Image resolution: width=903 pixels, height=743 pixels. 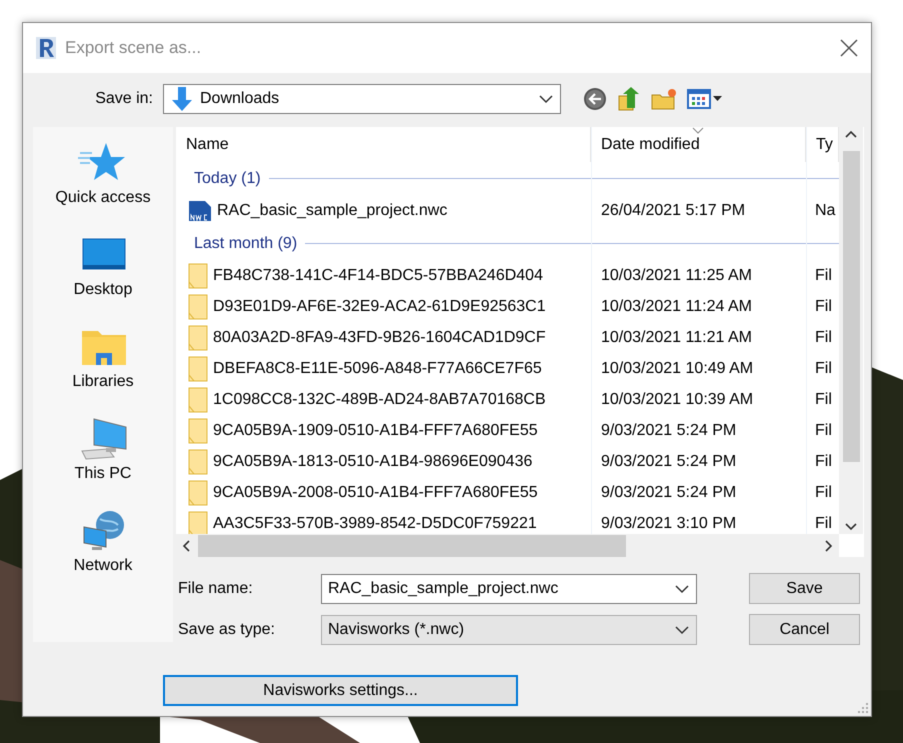 I want to click on file-row: 1C098CC8-132C-489B-AD24-8AB7A70168CB 10/03/2021 10:39 AM Fil, so click(x=507, y=399).